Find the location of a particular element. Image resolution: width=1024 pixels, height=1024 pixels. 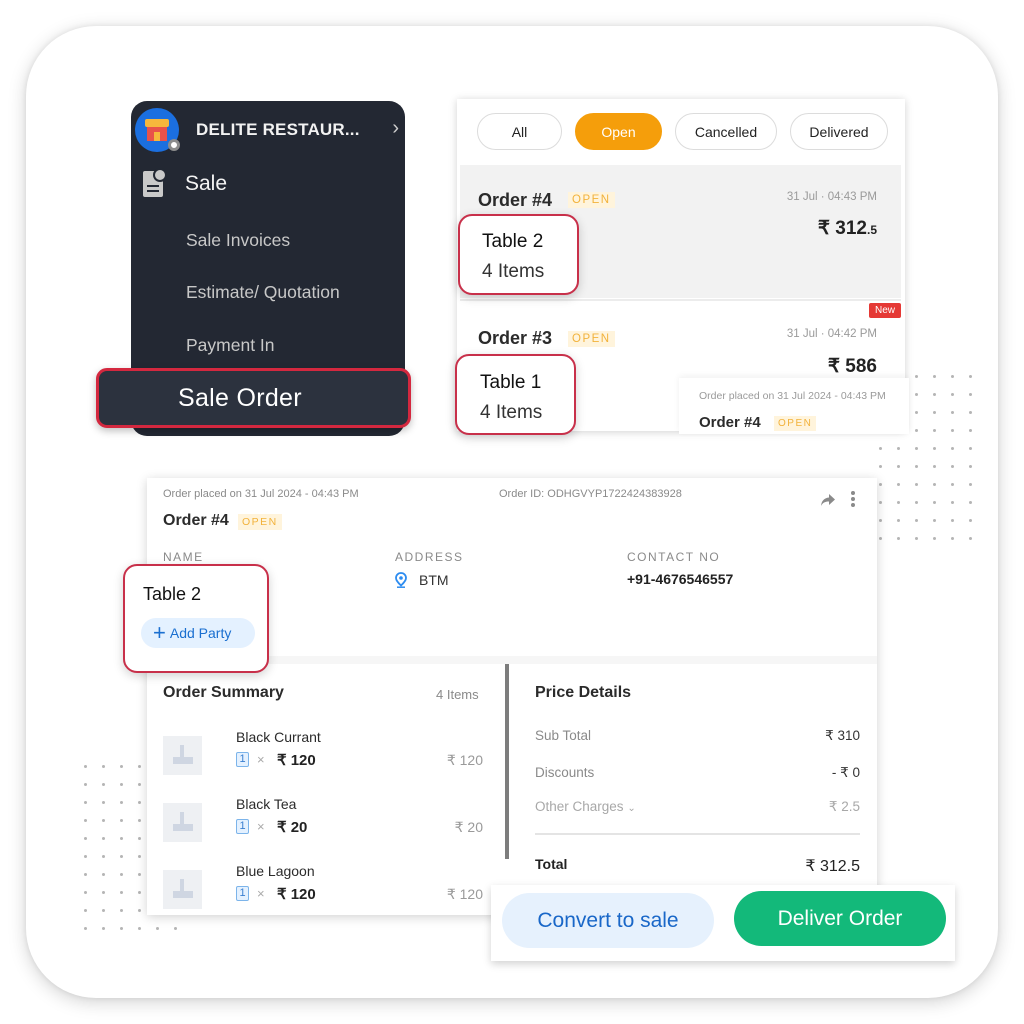

party-callout: Table 2 + Add Party is located at coordinates (196, 618).